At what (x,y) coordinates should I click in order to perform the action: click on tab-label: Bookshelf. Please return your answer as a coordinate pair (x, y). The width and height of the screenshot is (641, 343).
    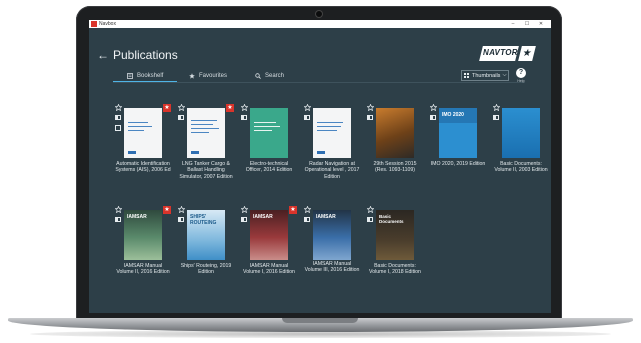
    Looking at the image, I should click on (150, 76).